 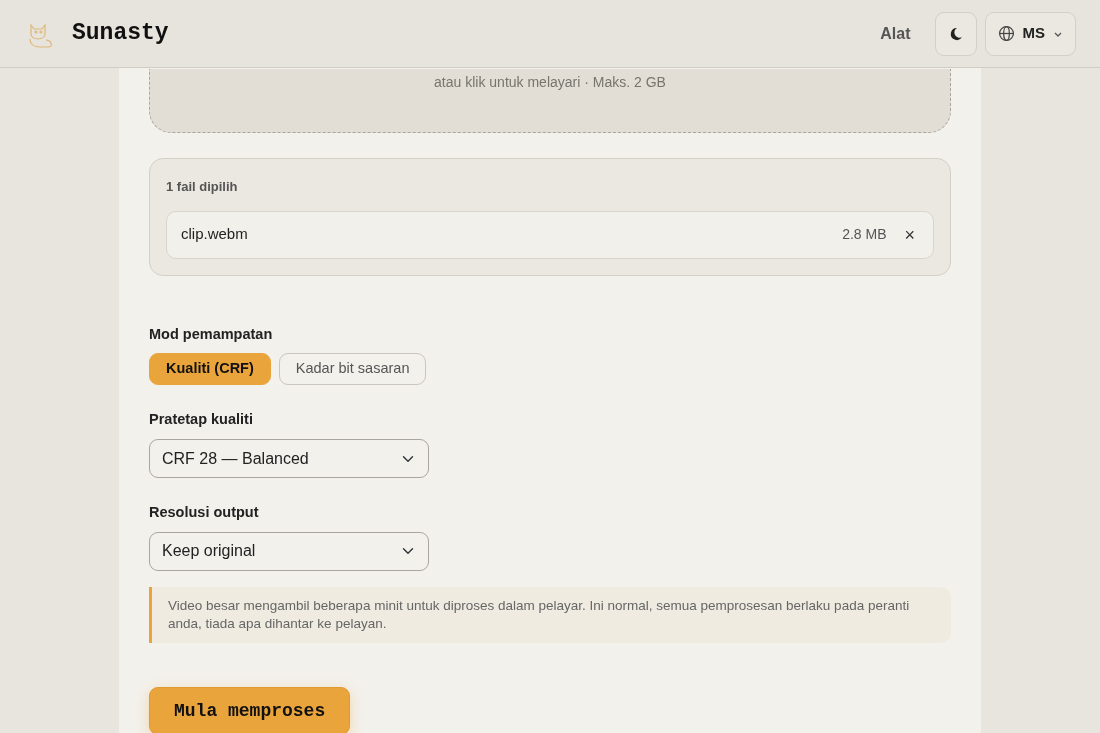 What do you see at coordinates (352, 369) in the screenshot?
I see `mode-toggle-button: Kadar bit sasaran` at bounding box center [352, 369].